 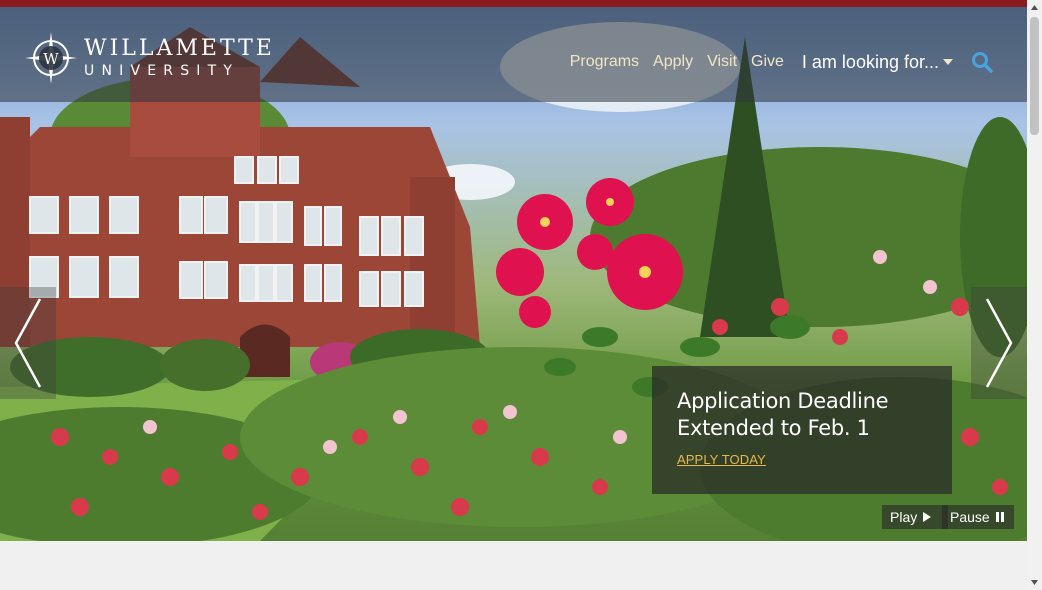 I want to click on logo-line-1: WILLAMETTE, so click(x=179, y=48).